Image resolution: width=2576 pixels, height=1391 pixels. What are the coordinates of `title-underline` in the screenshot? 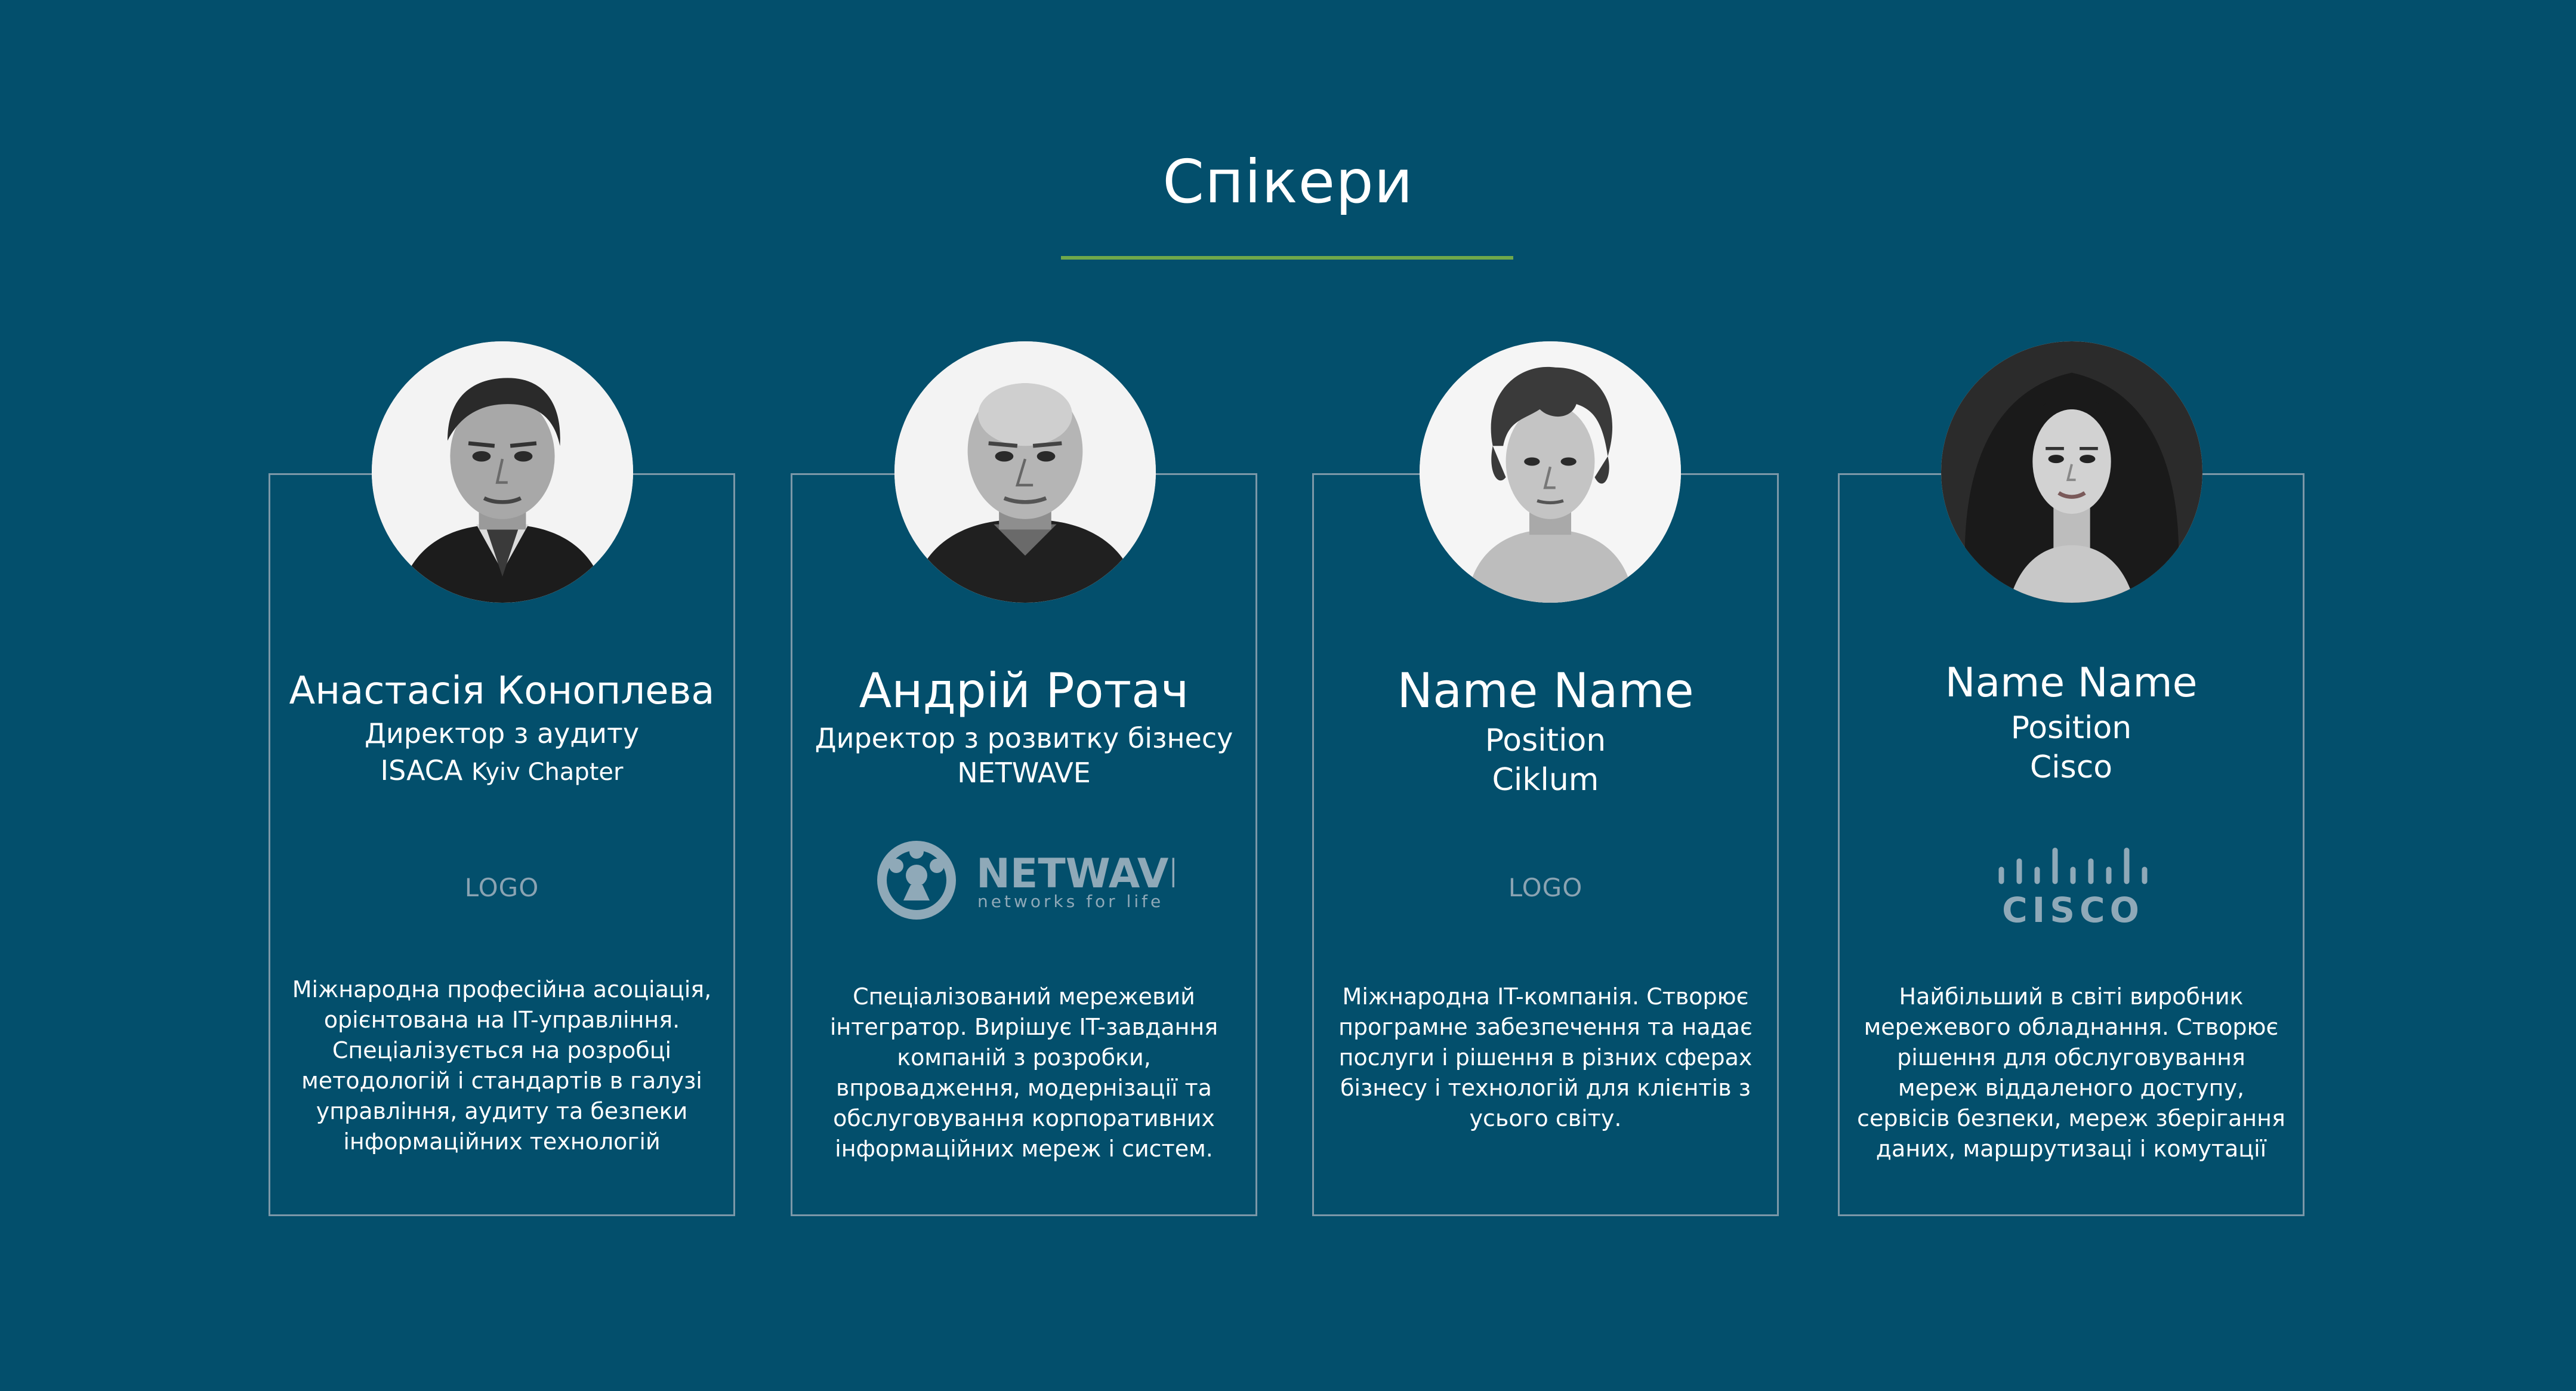 It's located at (1287, 258).